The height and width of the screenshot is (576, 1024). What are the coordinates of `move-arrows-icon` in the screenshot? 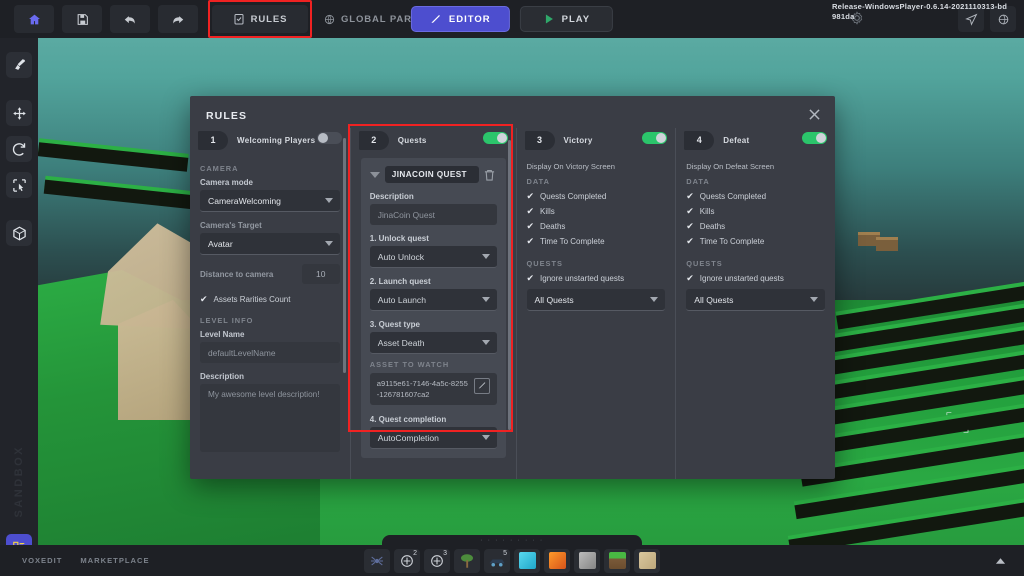 It's located at (19, 113).